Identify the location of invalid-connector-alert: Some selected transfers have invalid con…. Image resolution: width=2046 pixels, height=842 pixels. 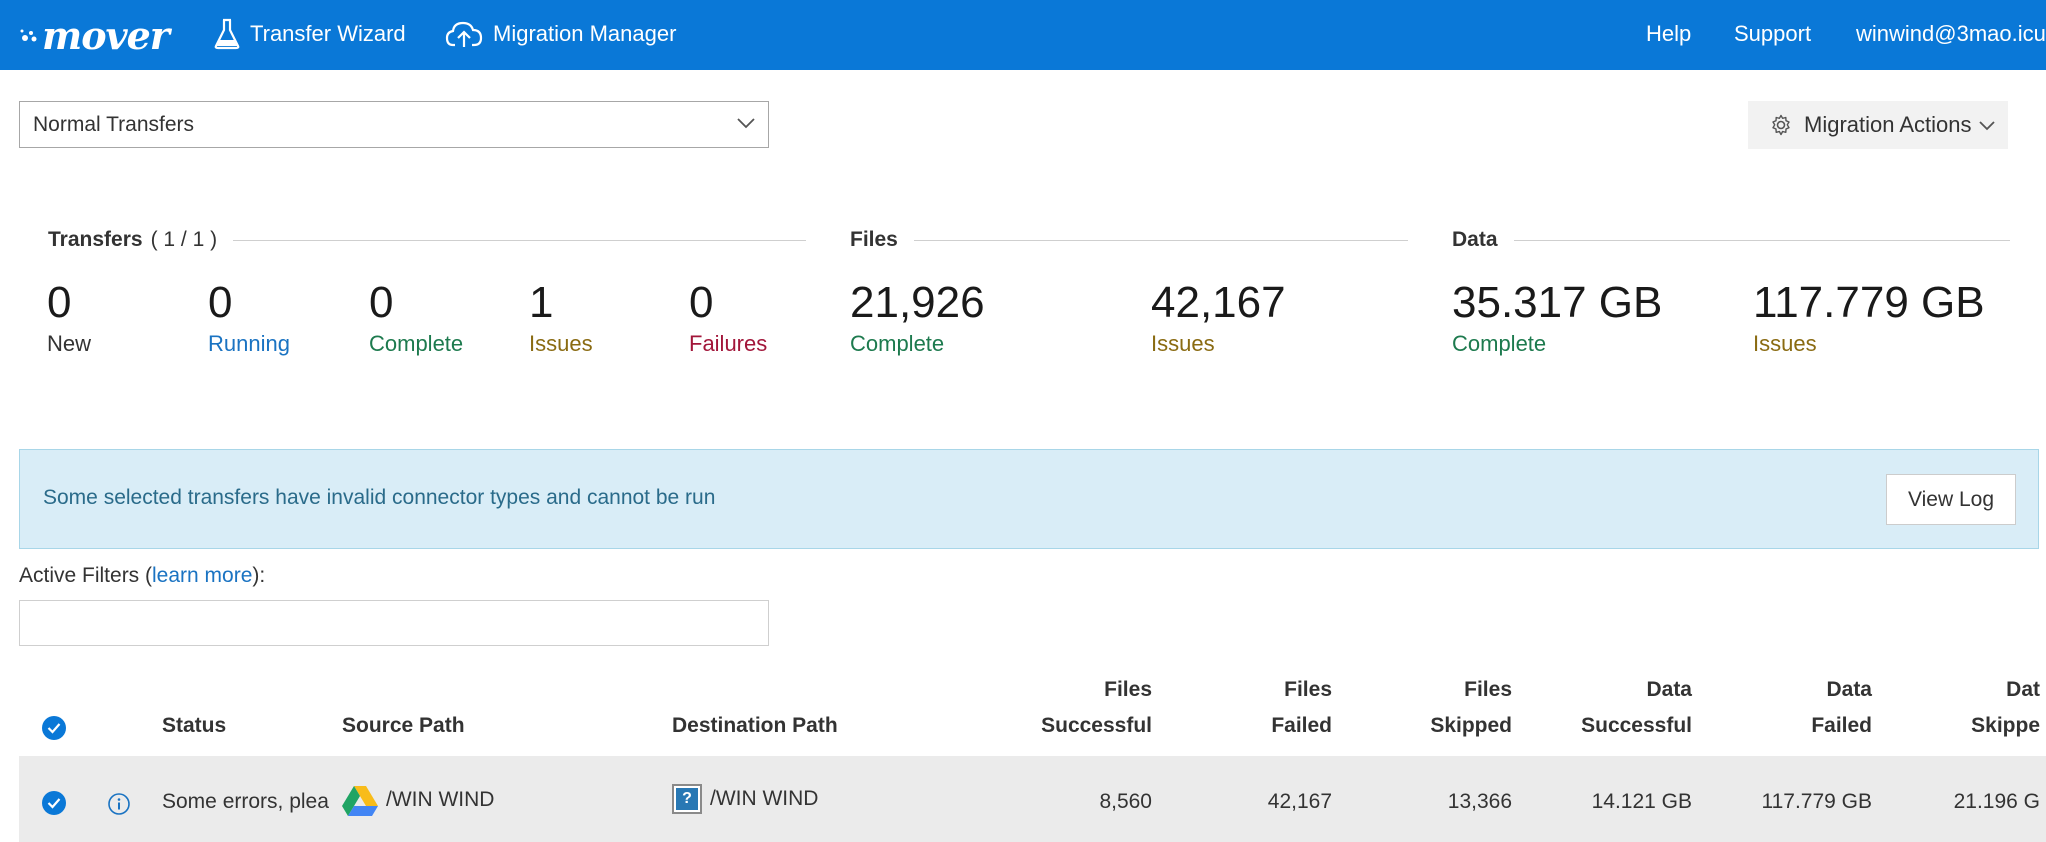
(1029, 499).